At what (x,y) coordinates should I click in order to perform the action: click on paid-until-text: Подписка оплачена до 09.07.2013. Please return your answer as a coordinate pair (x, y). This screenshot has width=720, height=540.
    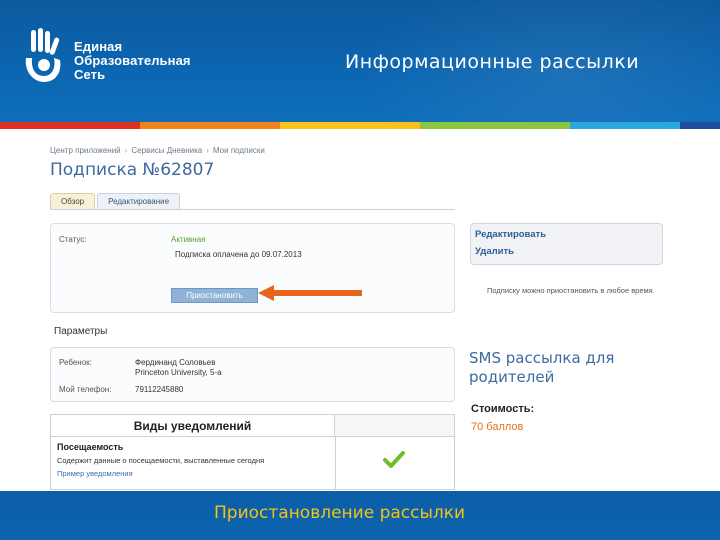
    Looking at the image, I should click on (238, 254).